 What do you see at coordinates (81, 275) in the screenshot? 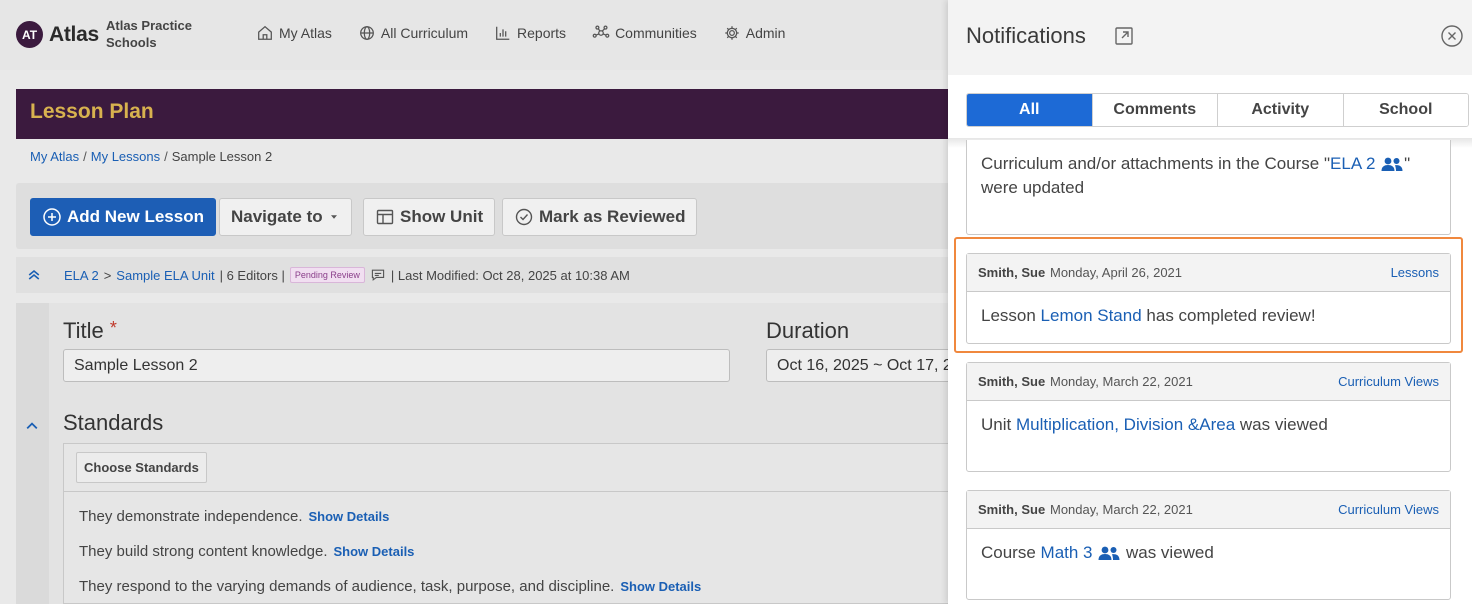
I see `course-link: ELA 2` at bounding box center [81, 275].